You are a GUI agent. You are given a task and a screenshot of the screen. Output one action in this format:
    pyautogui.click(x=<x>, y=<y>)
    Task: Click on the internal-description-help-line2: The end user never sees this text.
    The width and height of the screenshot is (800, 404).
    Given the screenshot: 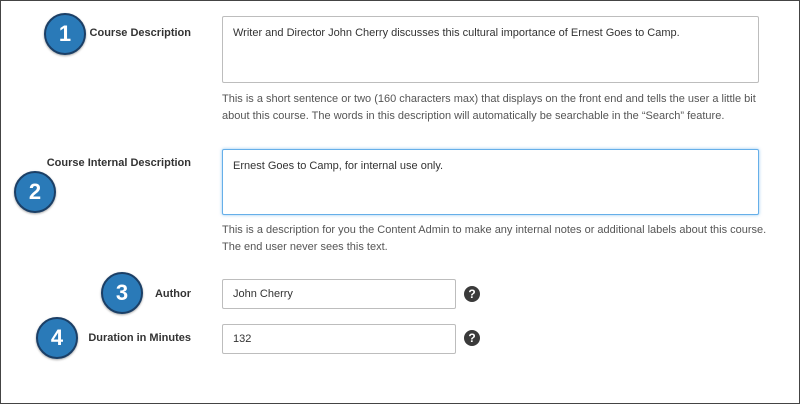 What is the action you would take?
    pyautogui.click(x=305, y=247)
    